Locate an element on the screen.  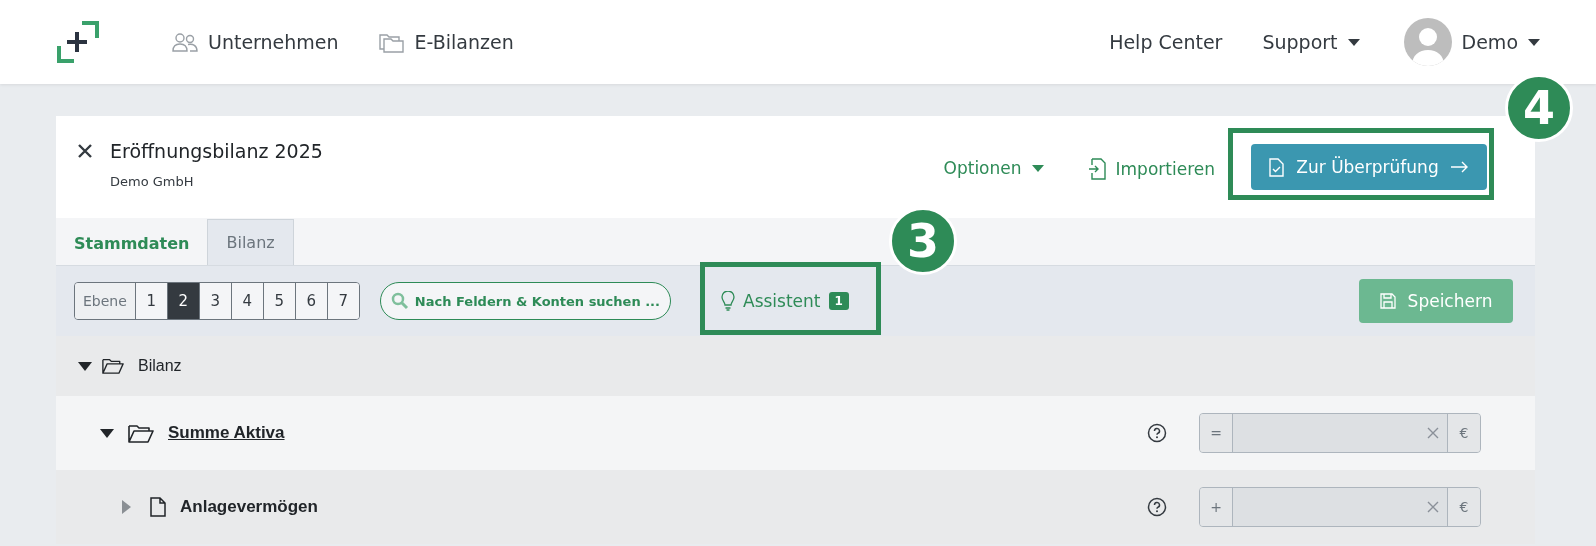
amount-field: = € is located at coordinates (1340, 433).